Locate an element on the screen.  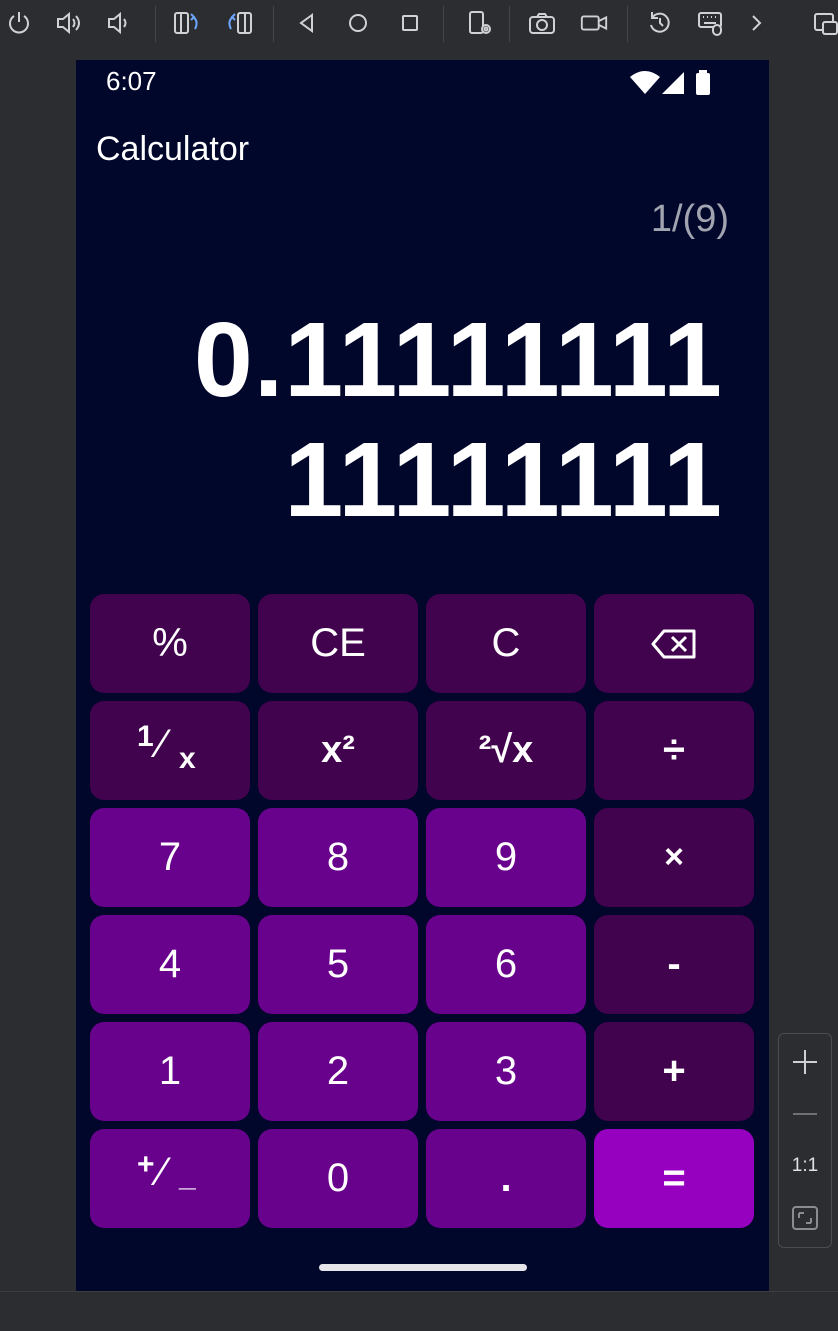
key-label: x² is located at coordinates (338, 750).